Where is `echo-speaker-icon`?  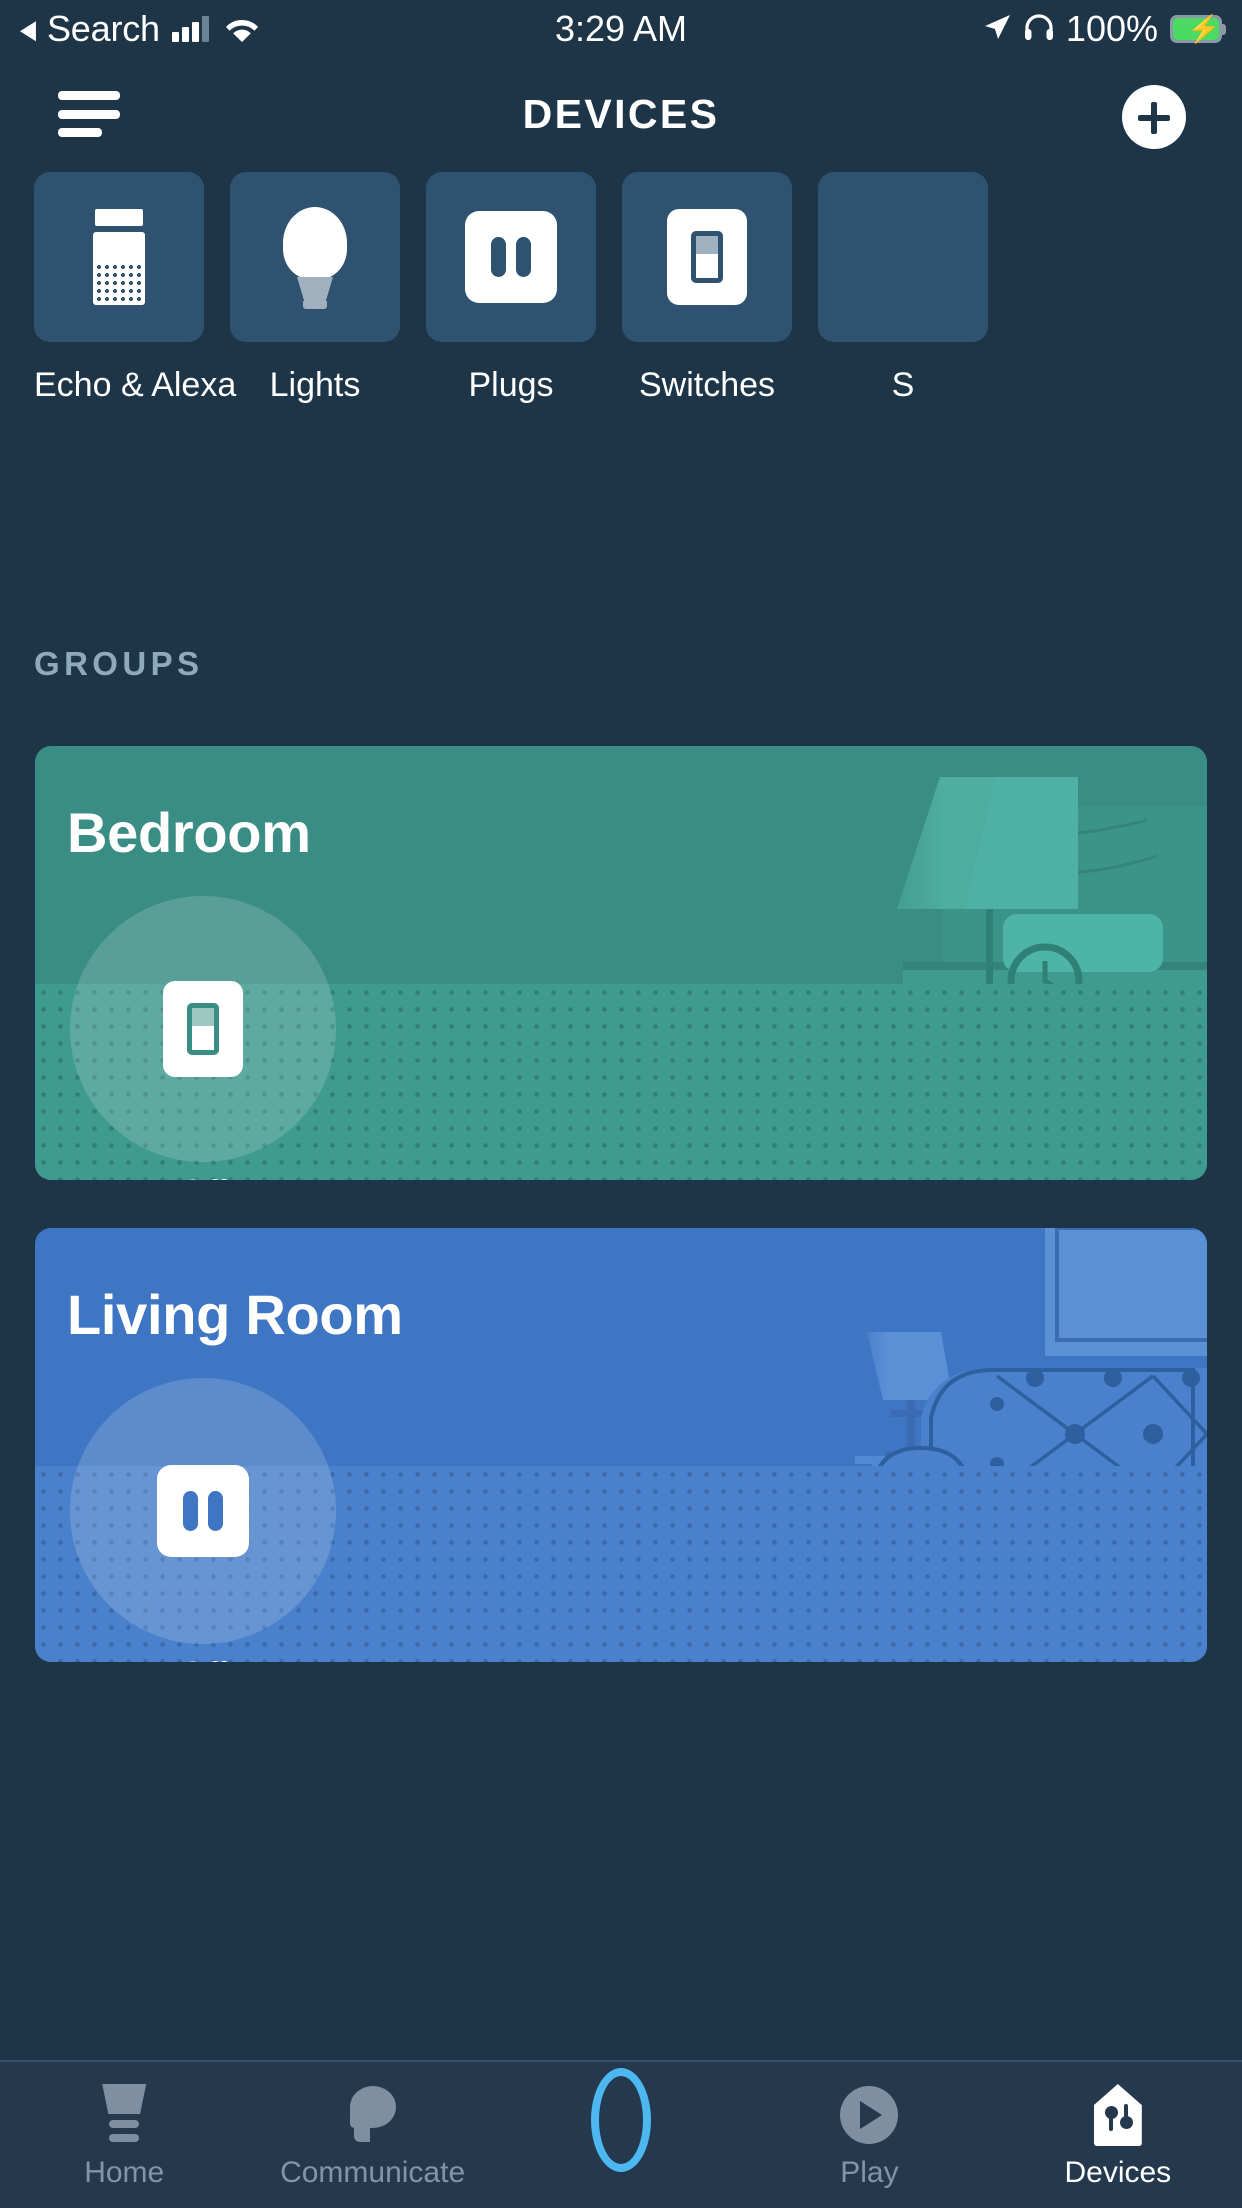
echo-speaker-icon is located at coordinates (119, 257).